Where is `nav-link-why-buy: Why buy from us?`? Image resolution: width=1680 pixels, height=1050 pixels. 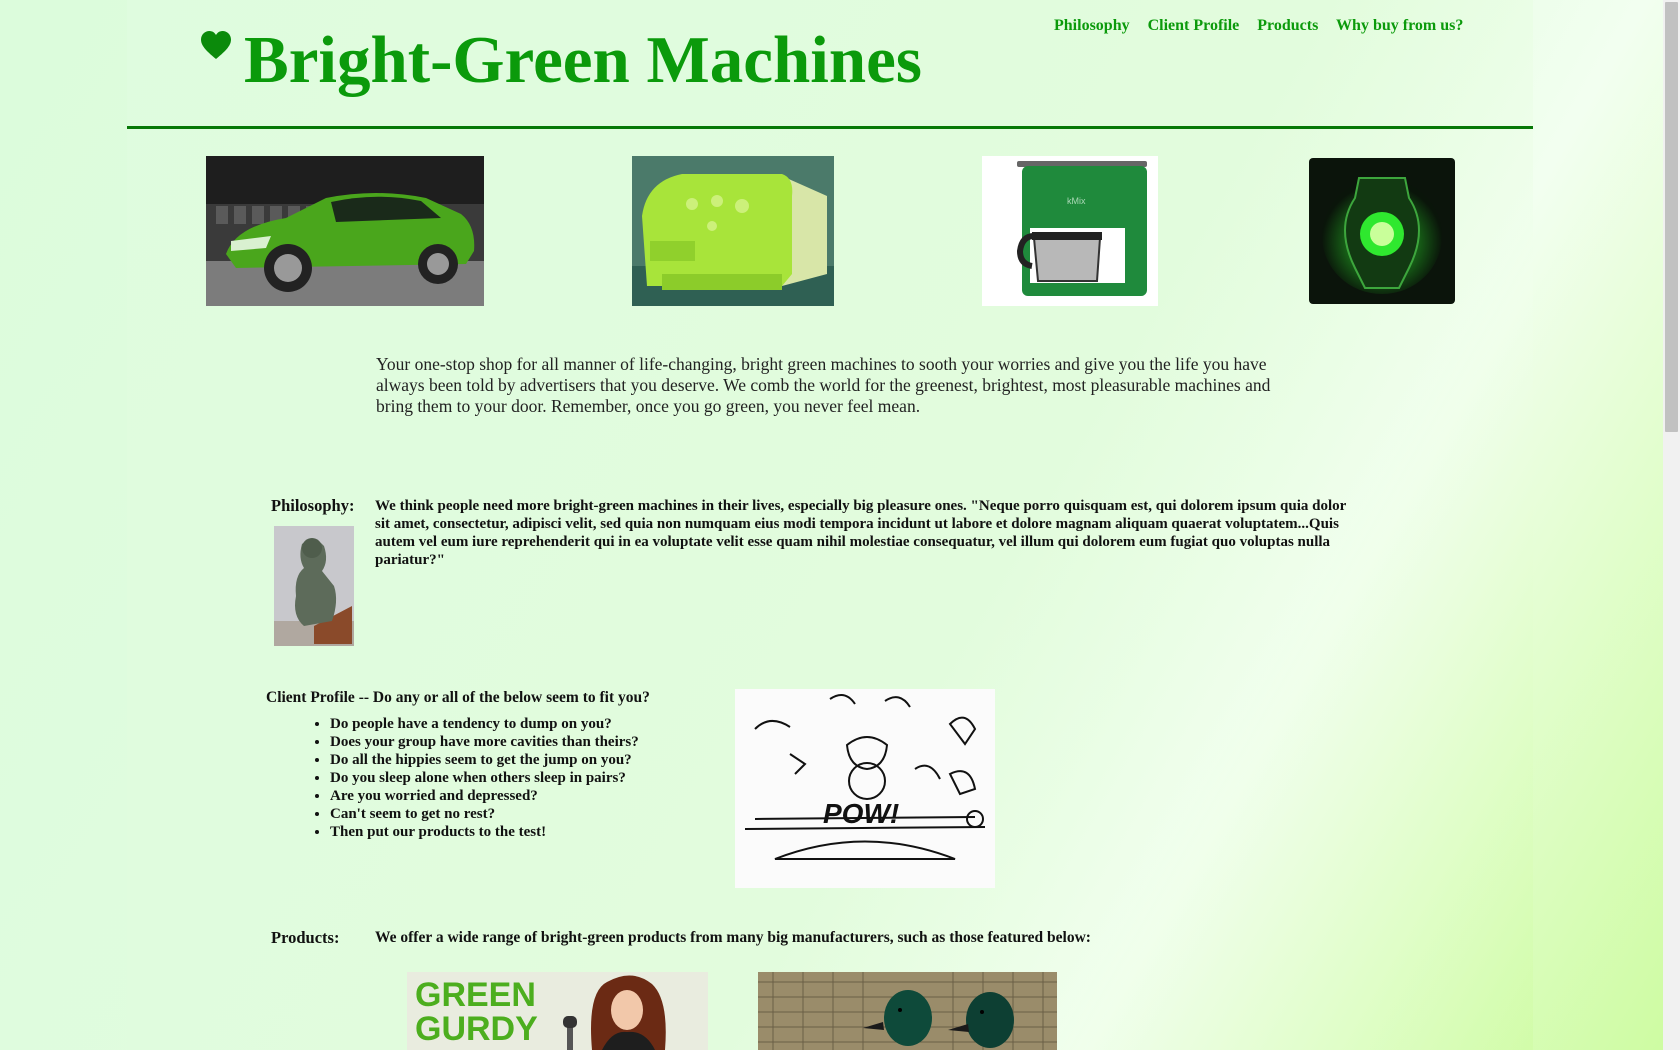
nav-link-why-buy: Why buy from us? is located at coordinates (1399, 25).